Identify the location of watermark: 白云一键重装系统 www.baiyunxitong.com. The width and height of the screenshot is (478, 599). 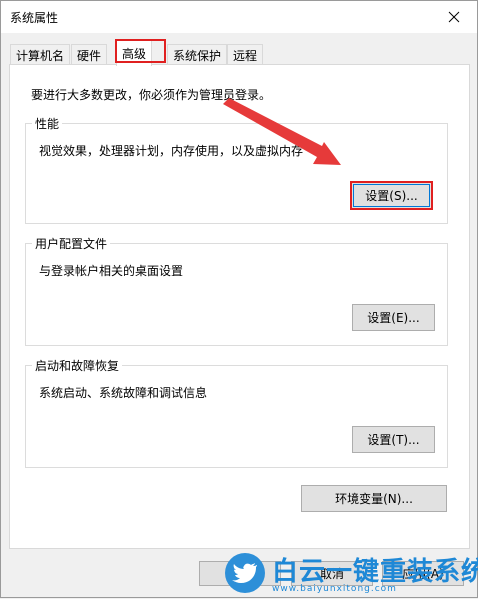
(351, 574).